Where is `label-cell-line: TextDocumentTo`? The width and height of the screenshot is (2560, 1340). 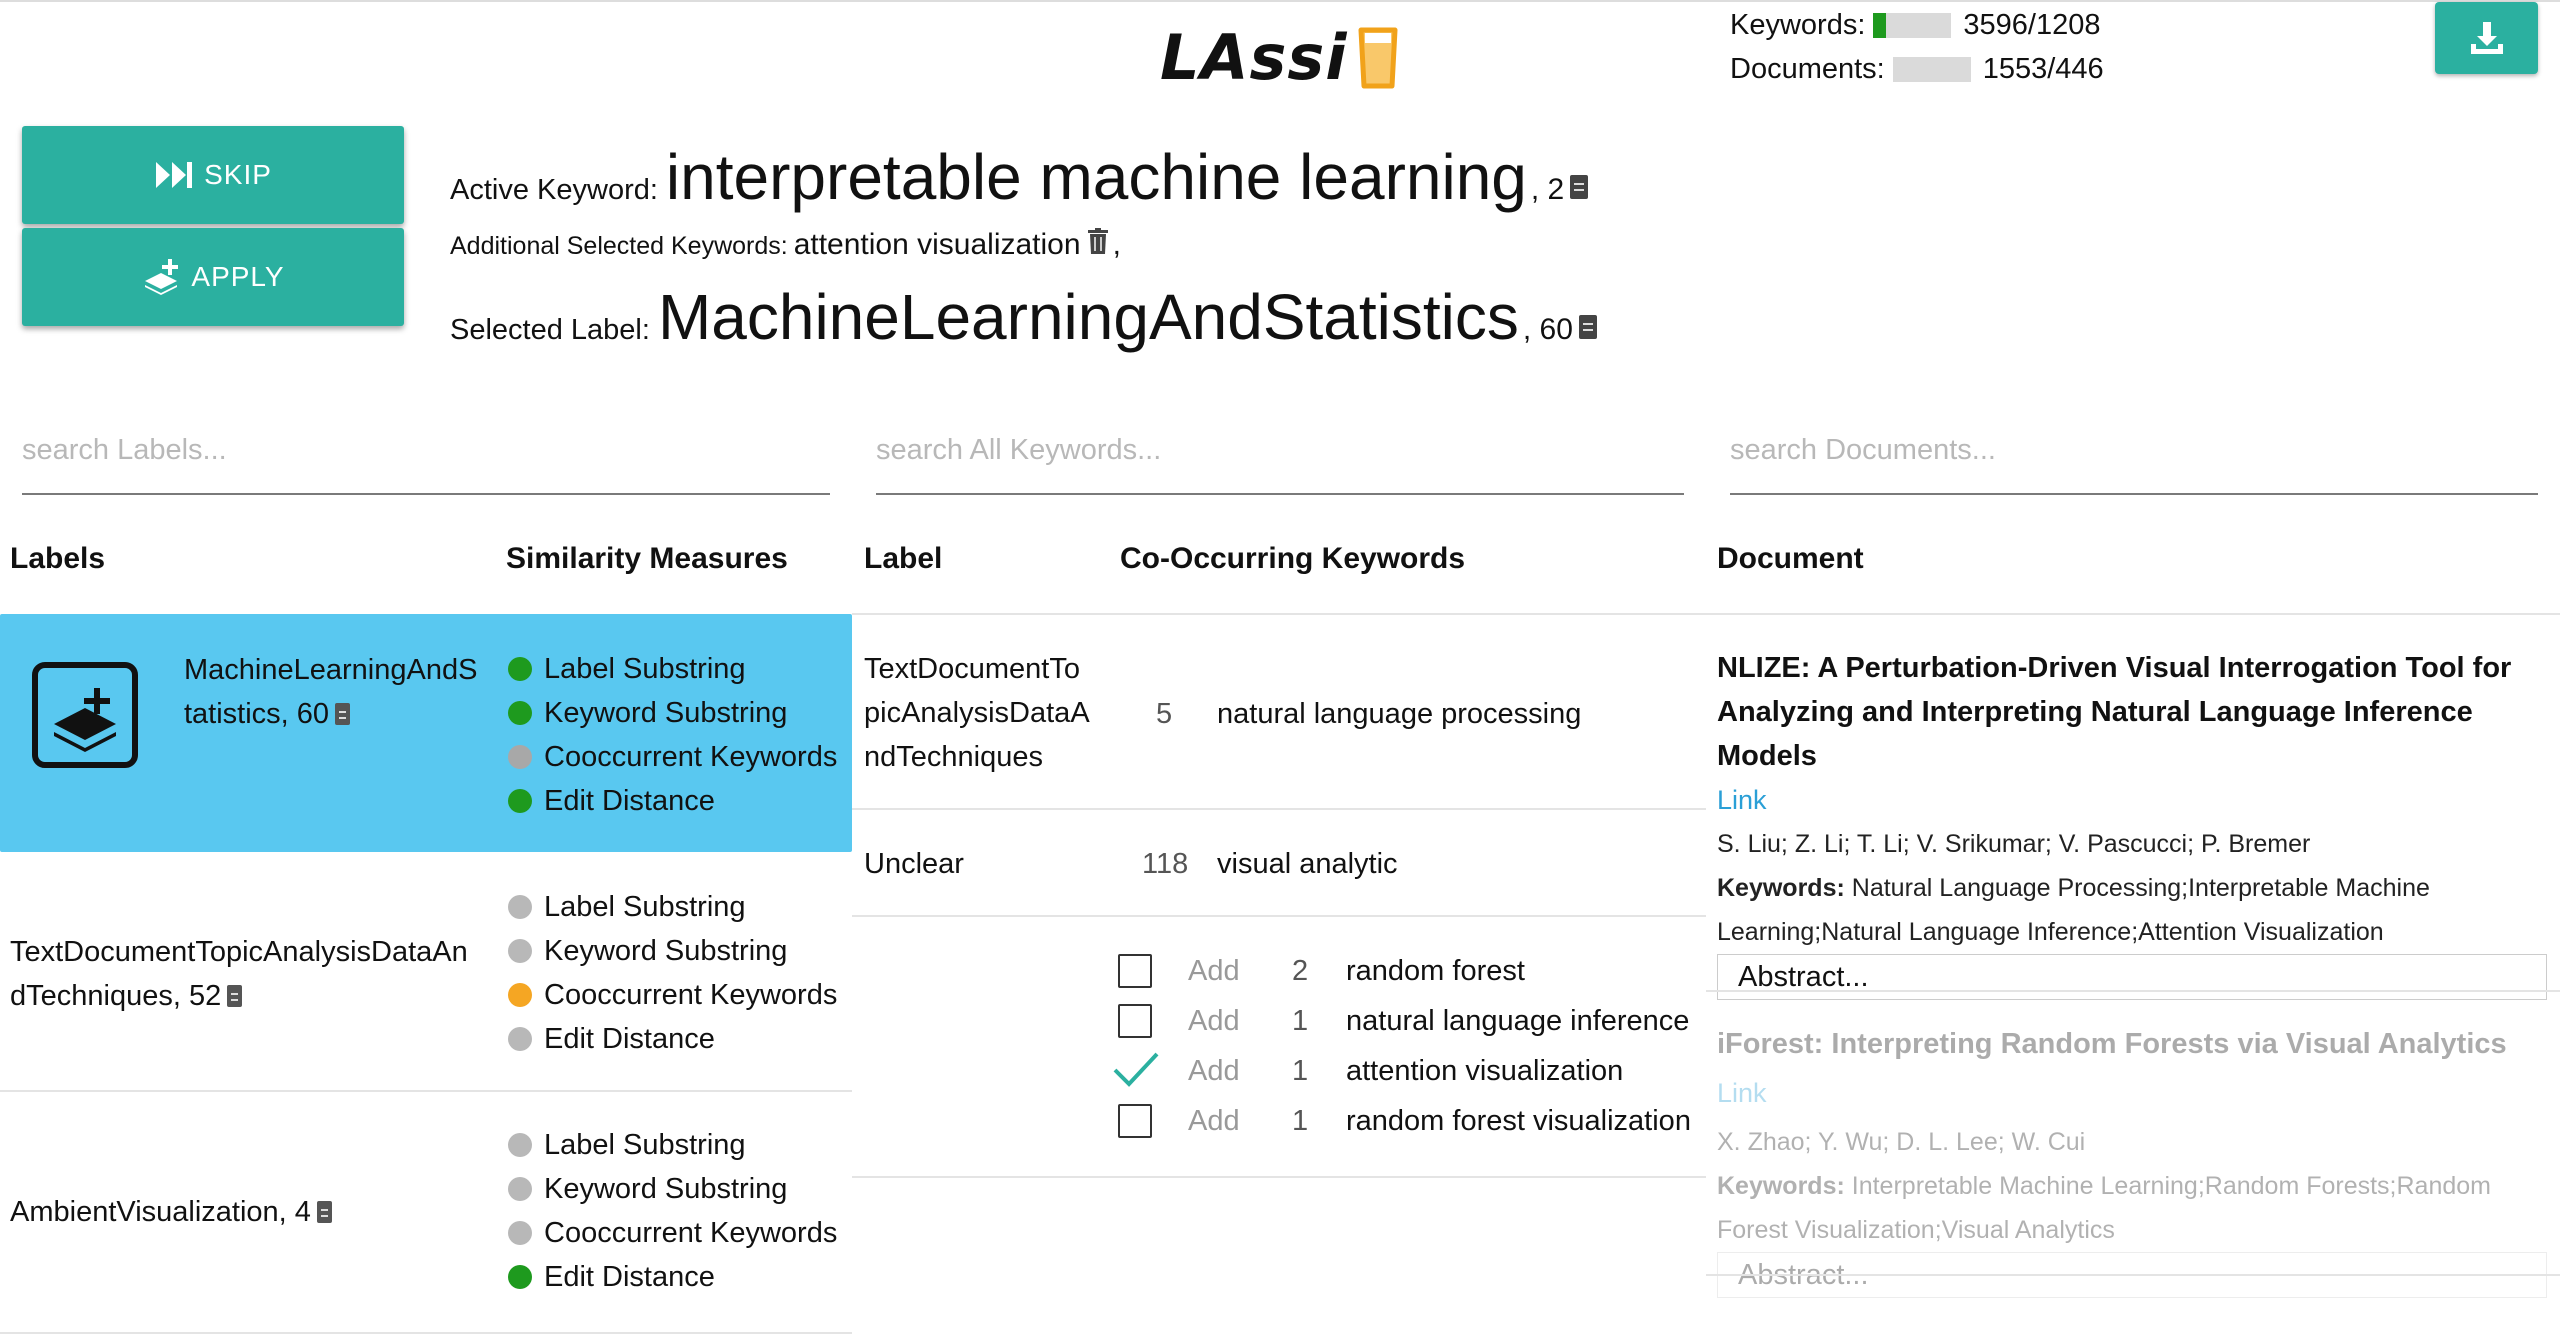
label-cell-line: TextDocumentTo is located at coordinates (972, 669).